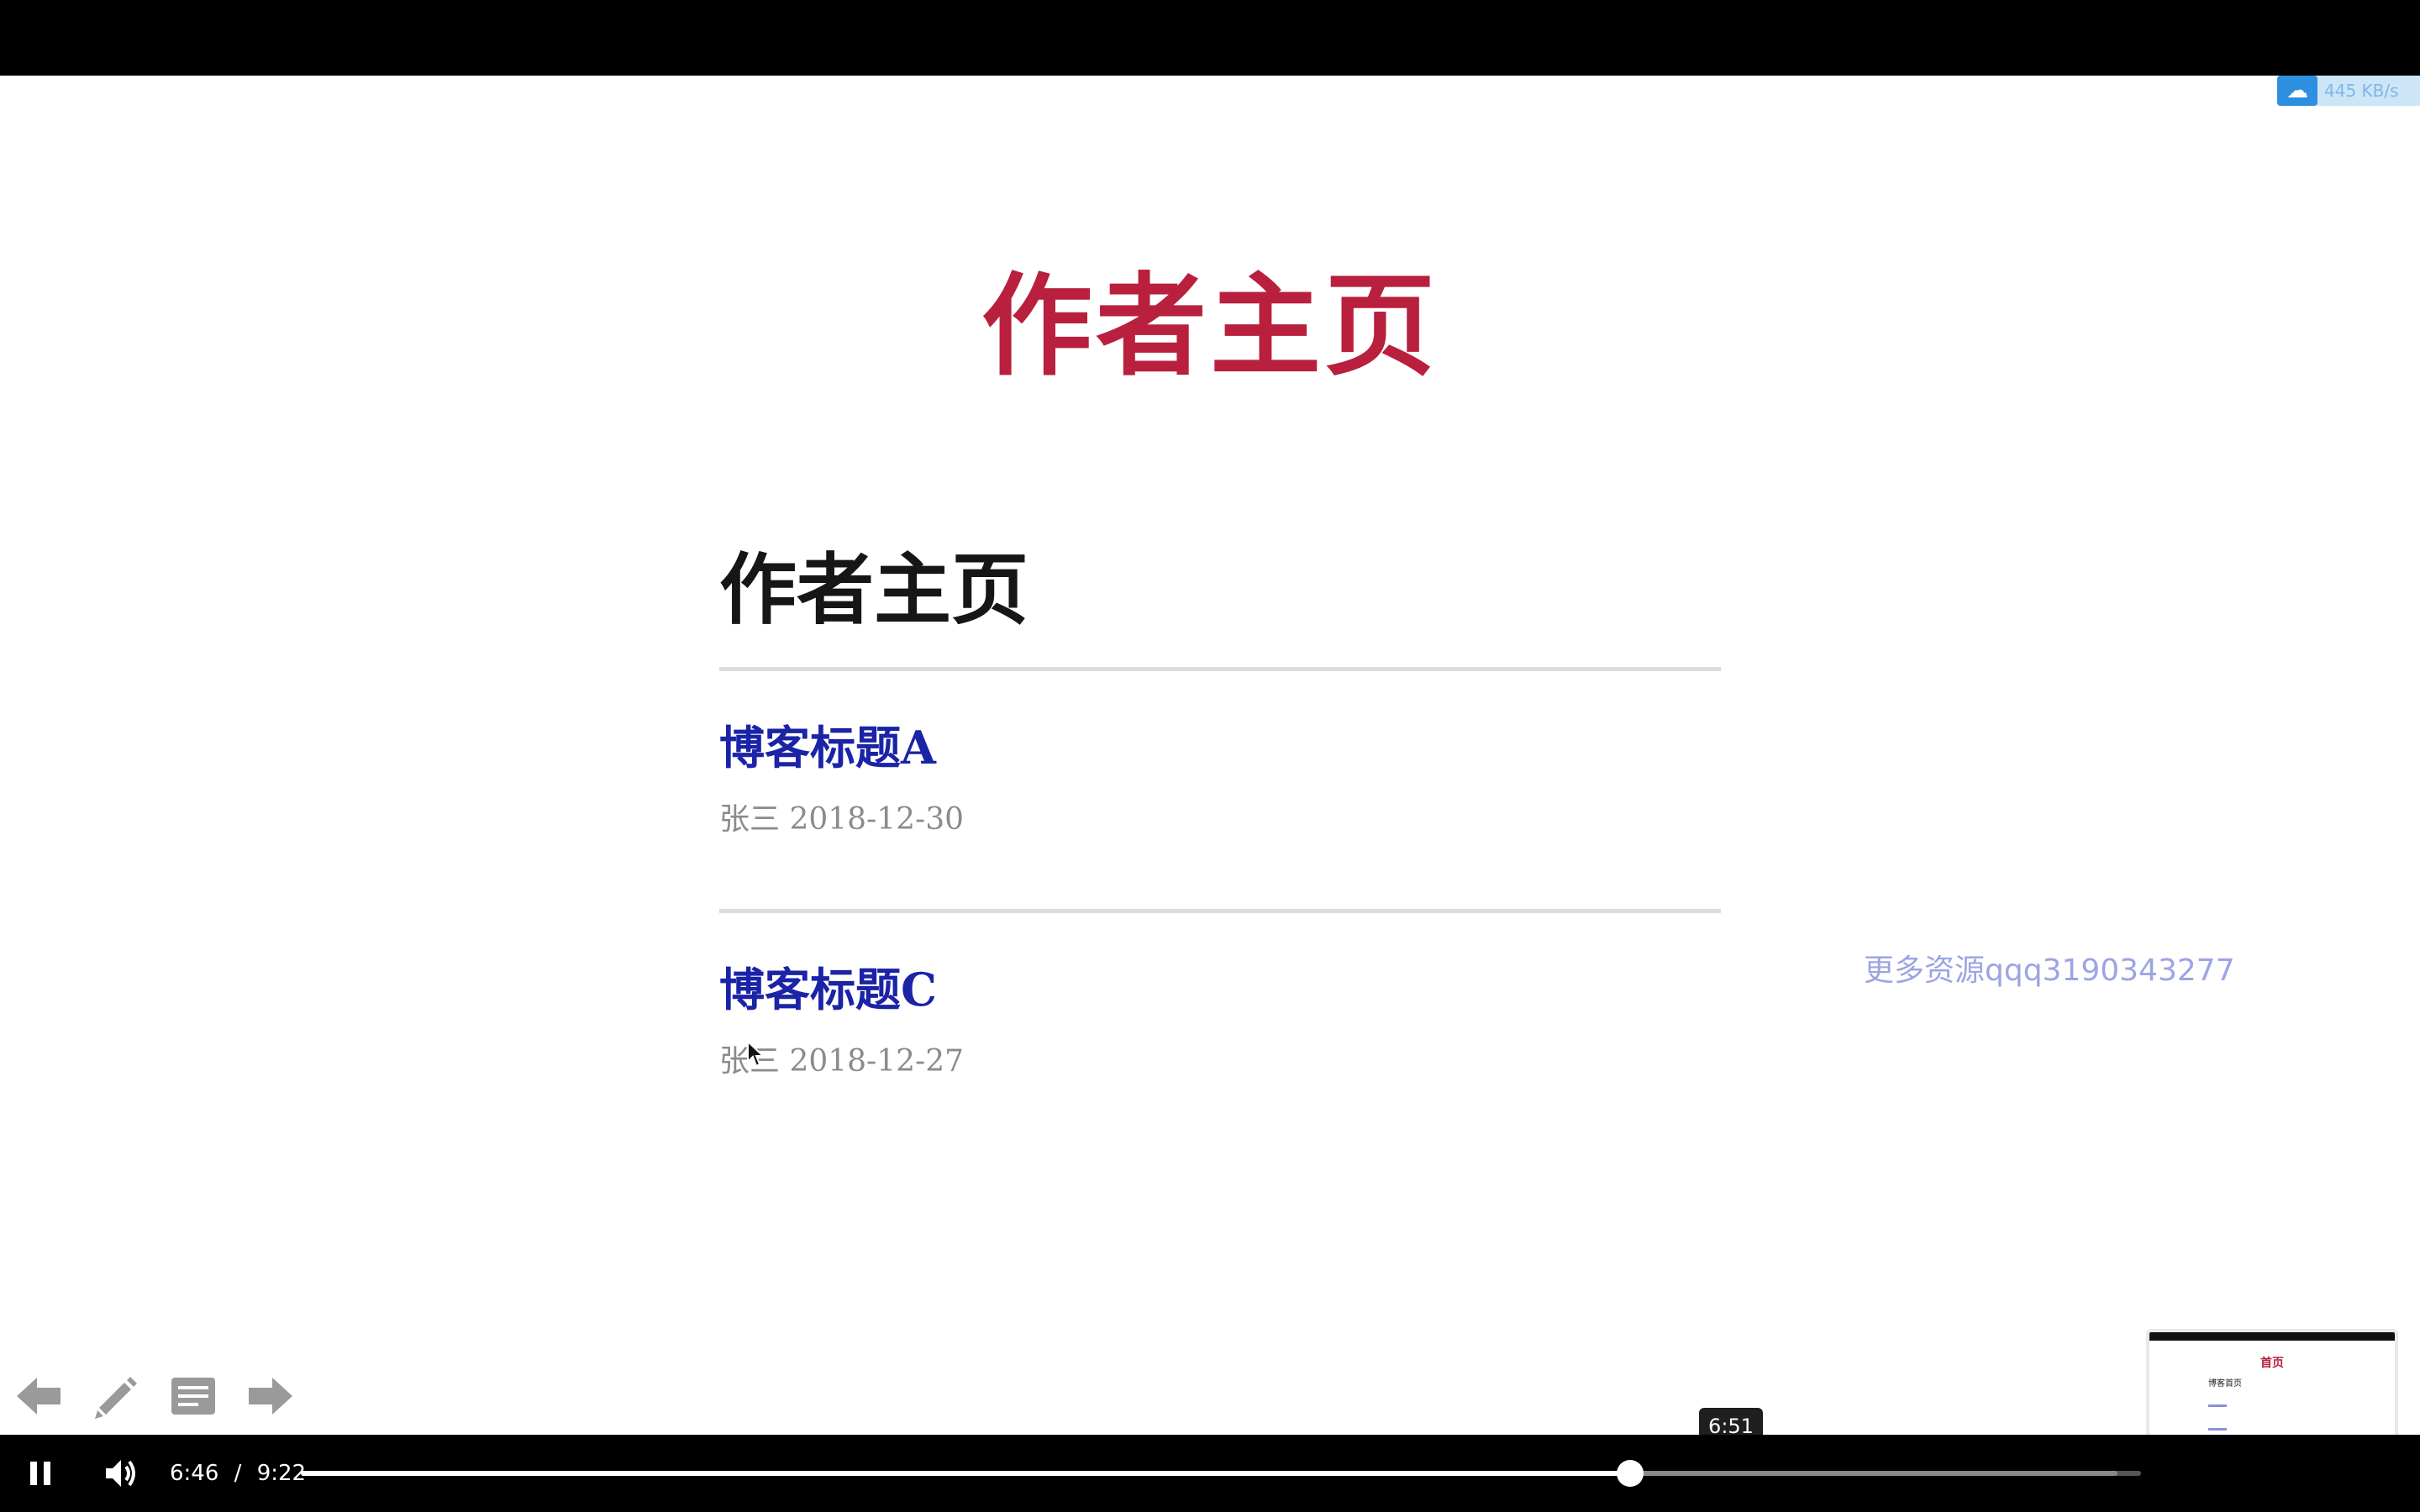 This screenshot has width=2420, height=1512. I want to click on post-title-link: 博客标题A, so click(827, 747).